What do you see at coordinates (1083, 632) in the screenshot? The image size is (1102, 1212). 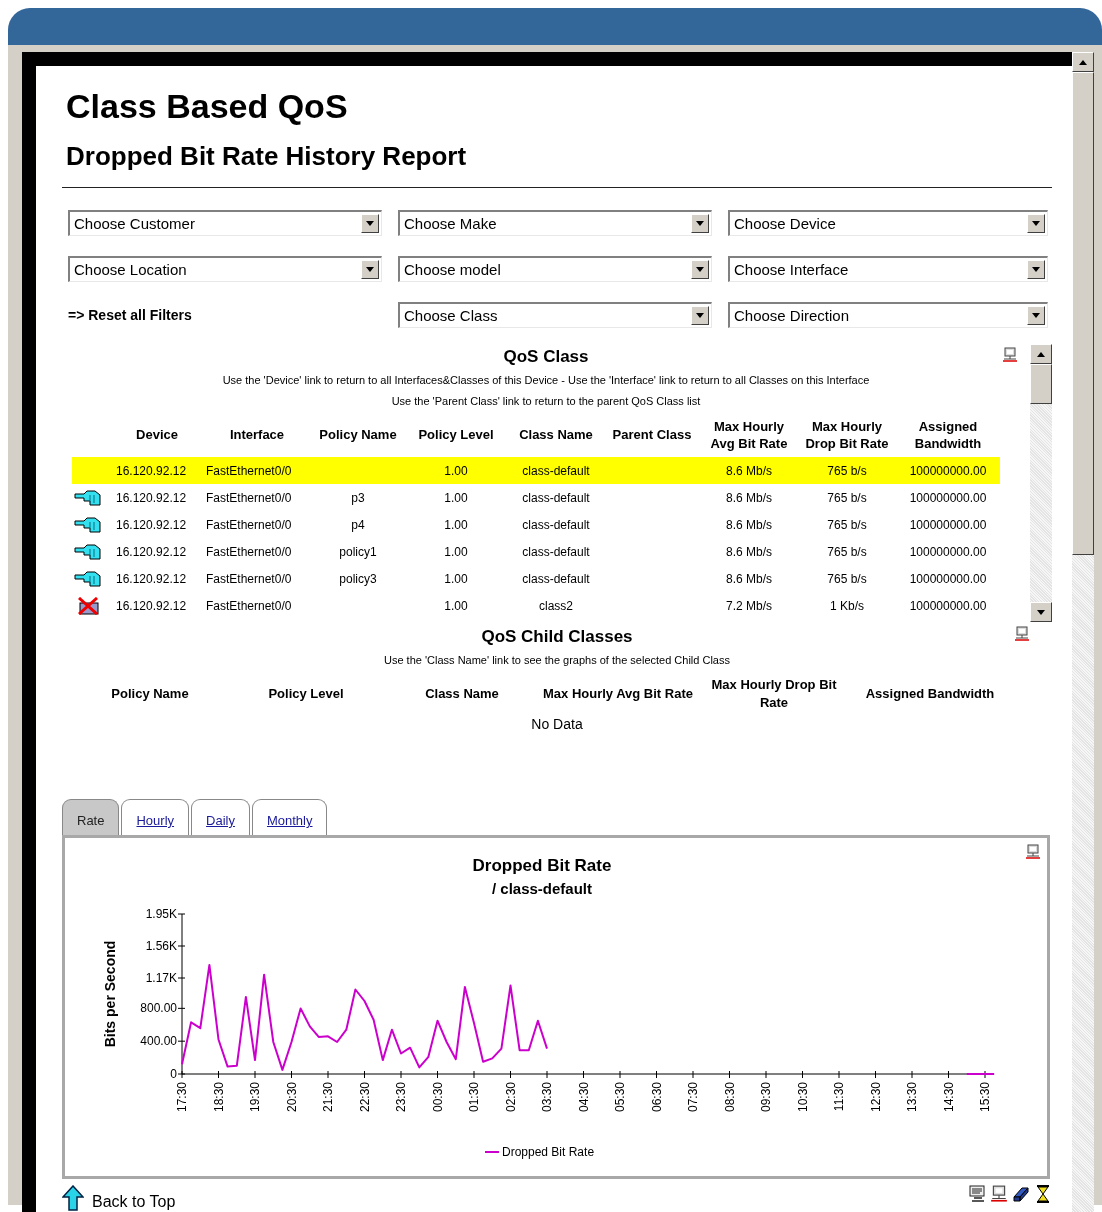 I see `page-scrollbar` at bounding box center [1083, 632].